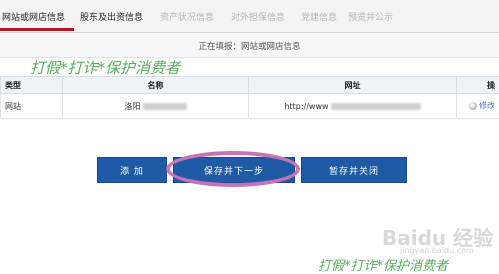  What do you see at coordinates (354, 170) in the screenshot?
I see `save-draft-and-close-button: 暂存并关闭` at bounding box center [354, 170].